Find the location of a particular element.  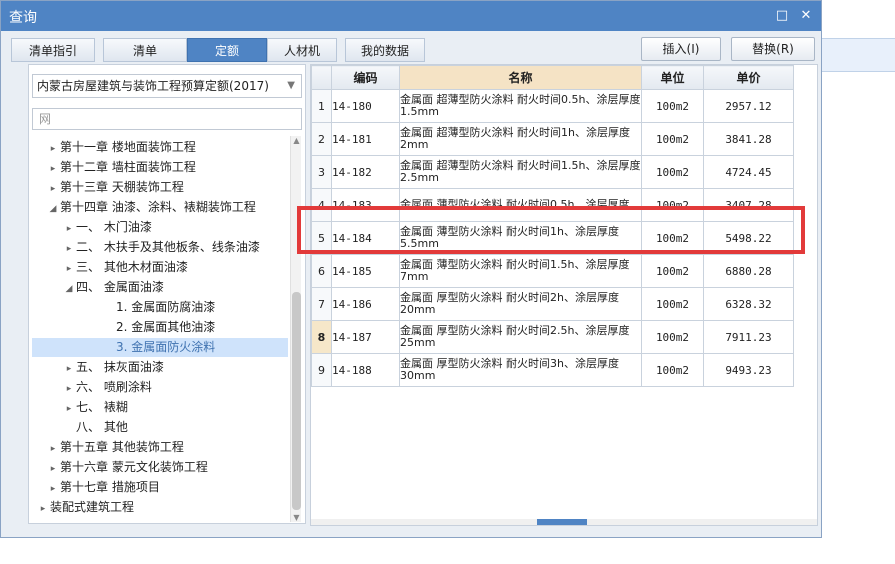

tree-node: 2. 金属面其他油漆 is located at coordinates (123, 327).